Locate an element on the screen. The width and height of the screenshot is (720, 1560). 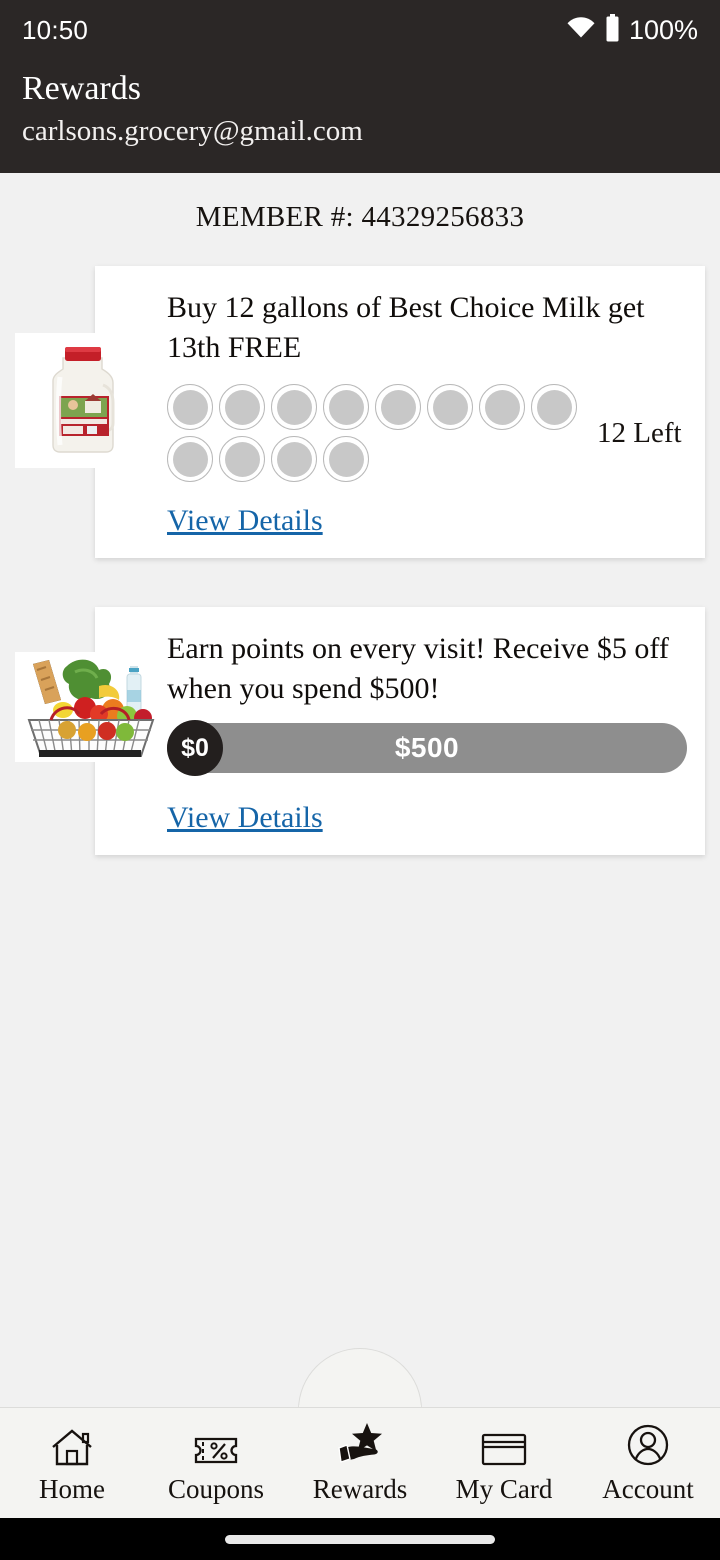
nav-item-coupons: Coupons is located at coordinates (216, 1463).